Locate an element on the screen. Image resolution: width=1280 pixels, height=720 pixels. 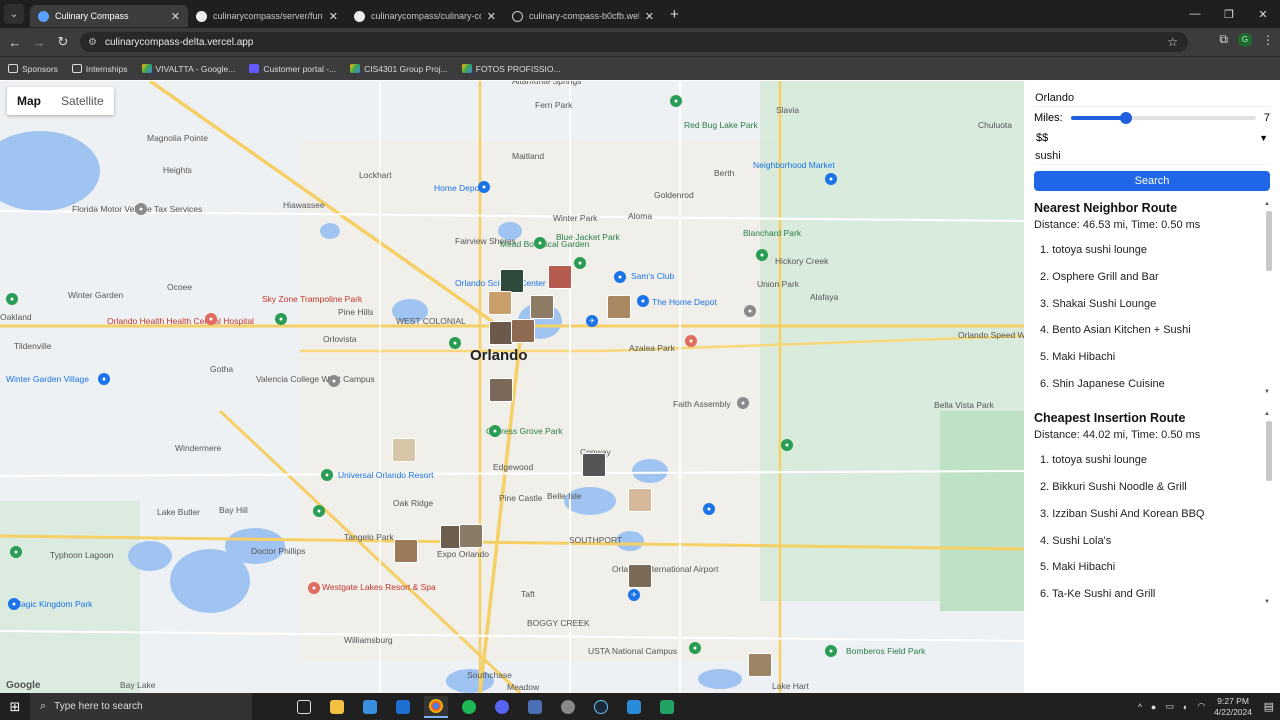
scroll-up-icon: ▲ is located at coordinates (1267, 204).